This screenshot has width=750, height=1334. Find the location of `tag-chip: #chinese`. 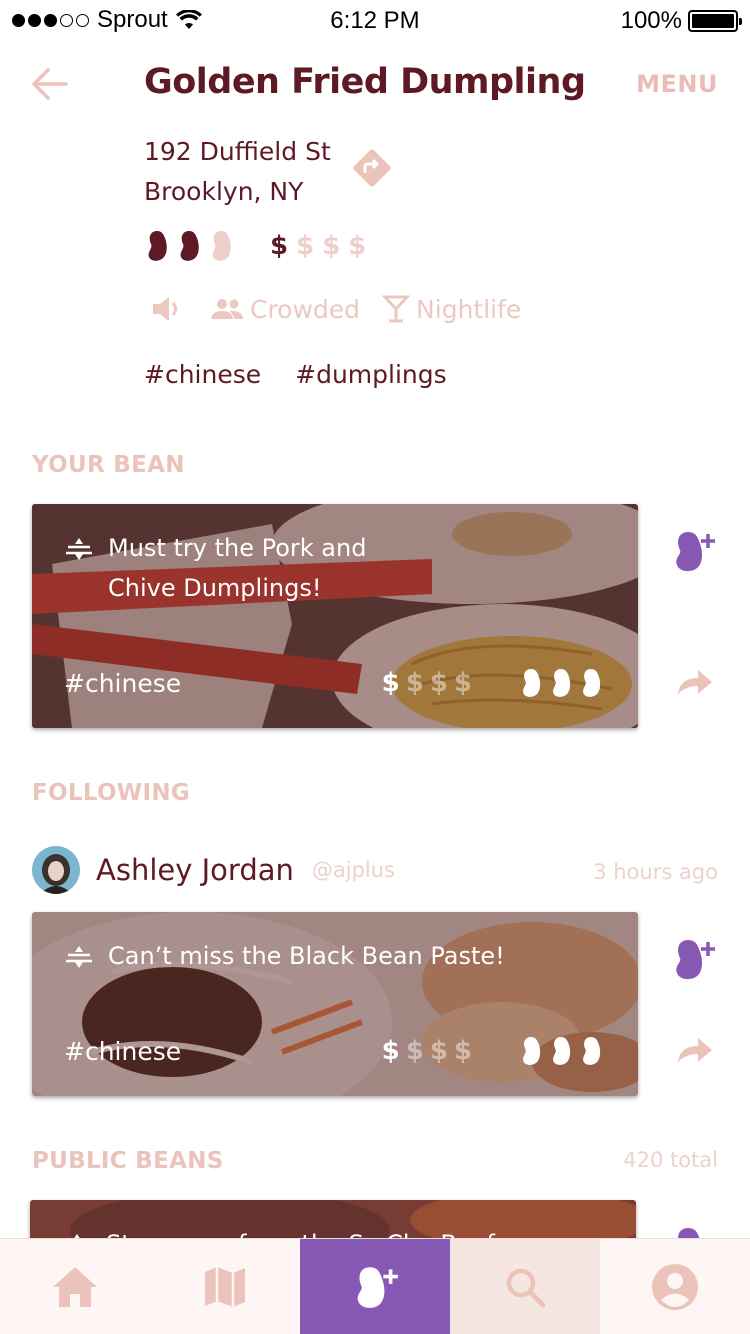

tag-chip: #chinese is located at coordinates (202, 374).